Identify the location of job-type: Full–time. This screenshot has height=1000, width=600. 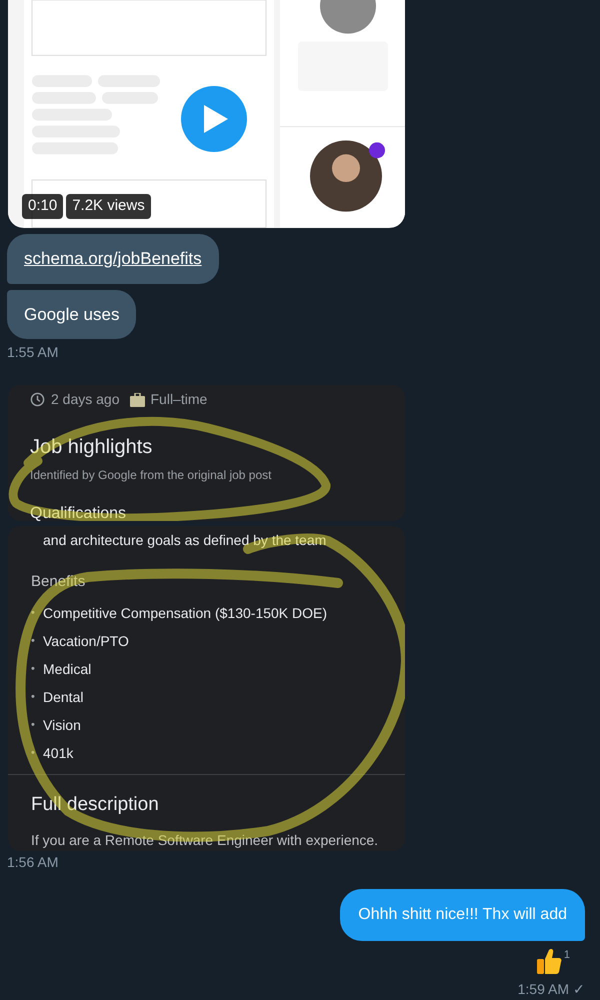
(179, 399).